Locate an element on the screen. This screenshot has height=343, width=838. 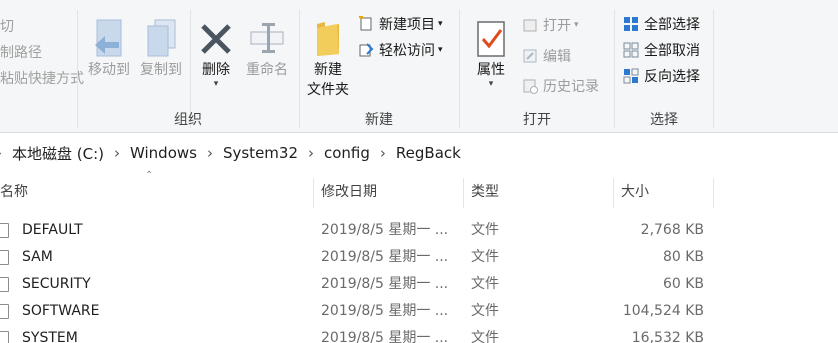
delete-button: 删除 ▾ is located at coordinates (216, 51).